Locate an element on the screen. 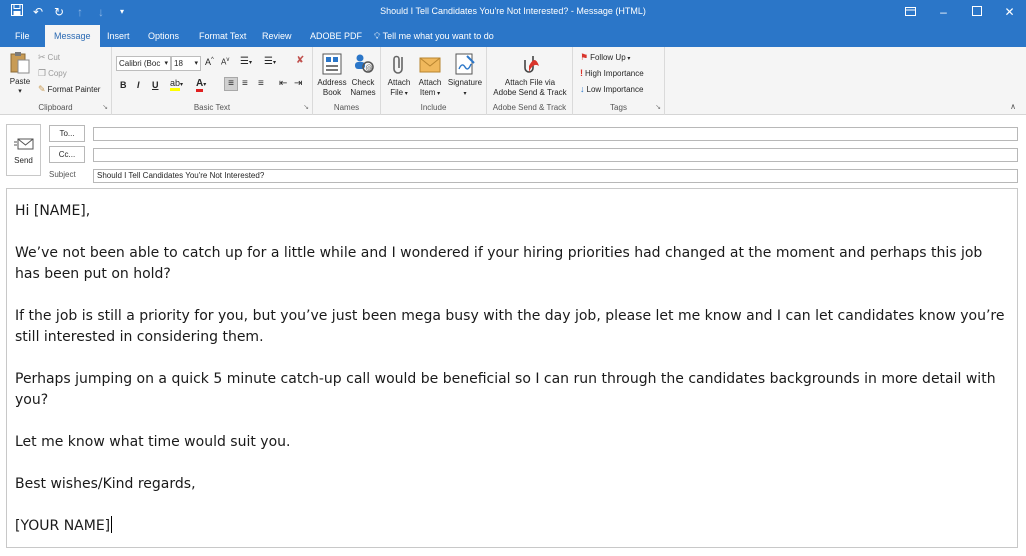  copy-label: Copy is located at coordinates (57, 73).